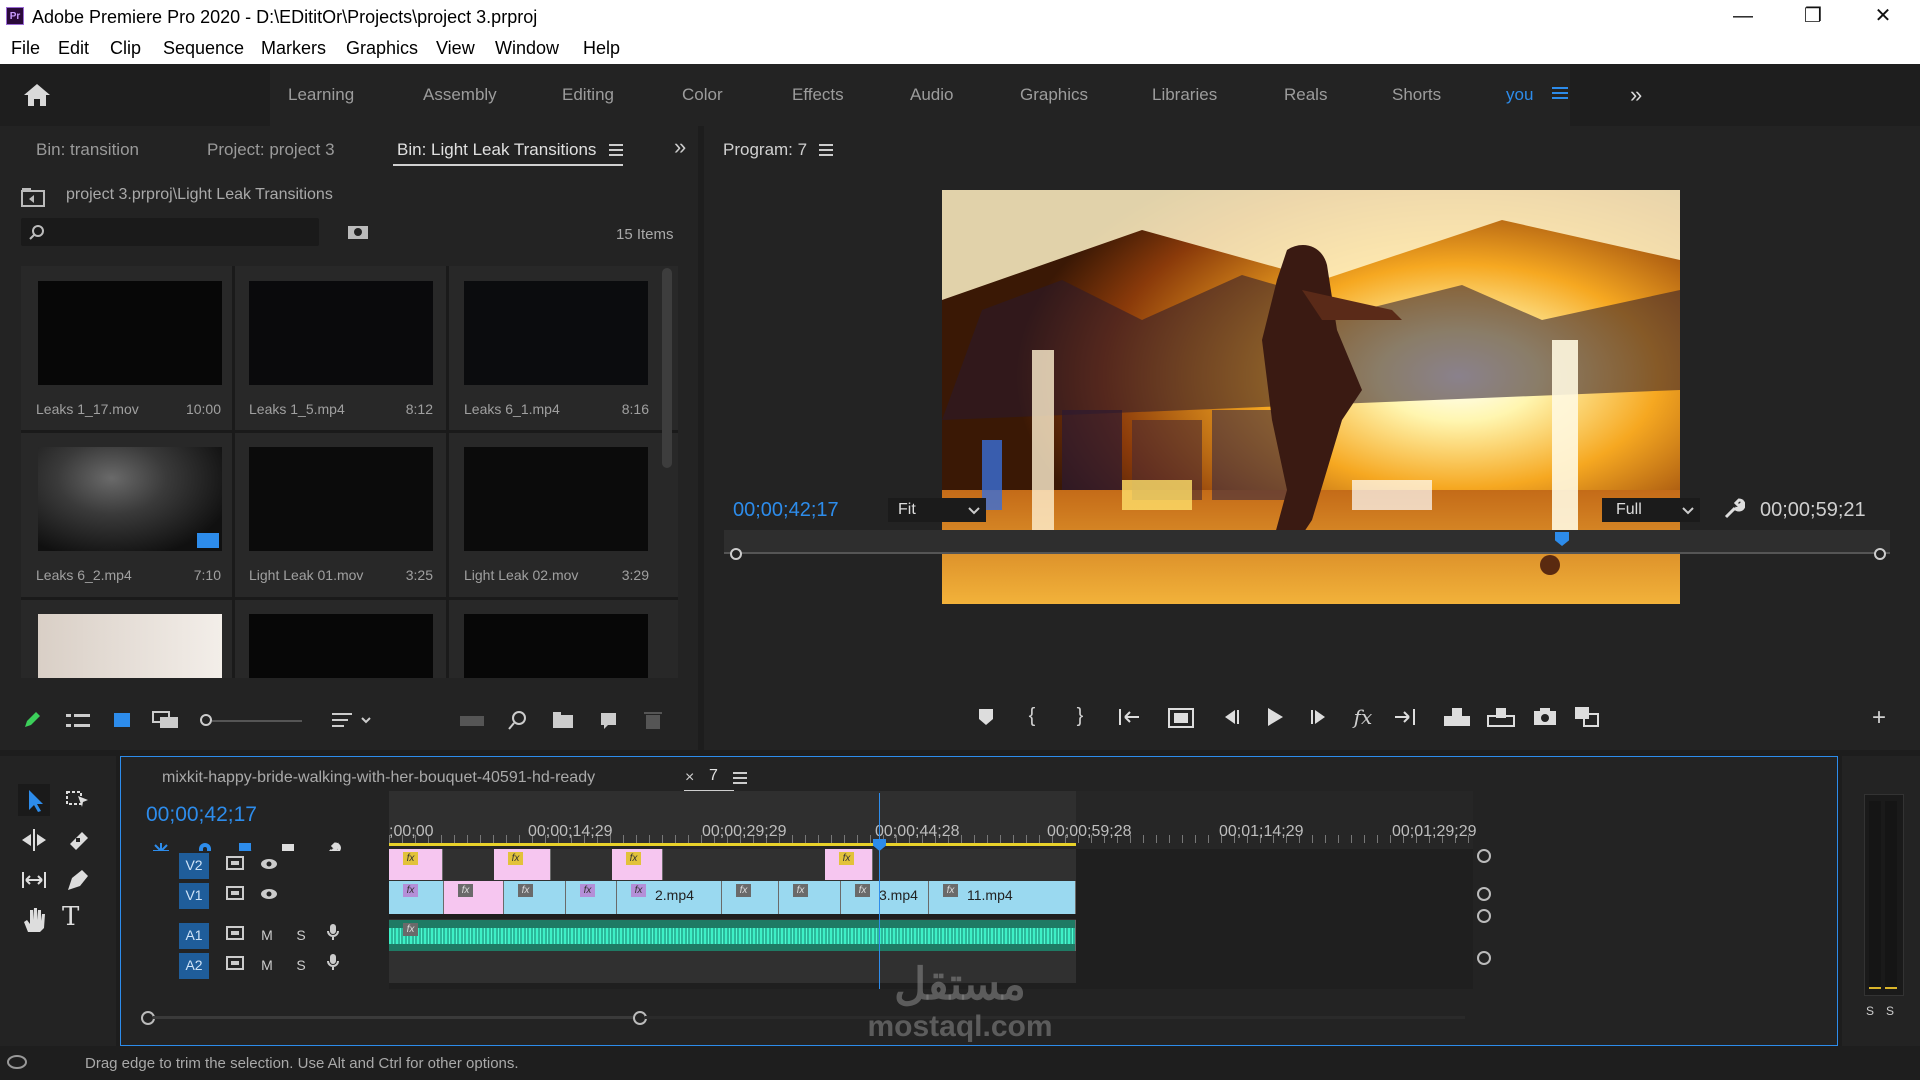 The width and height of the screenshot is (1920, 1080). I want to click on minimize-button: —, so click(1743, 16).